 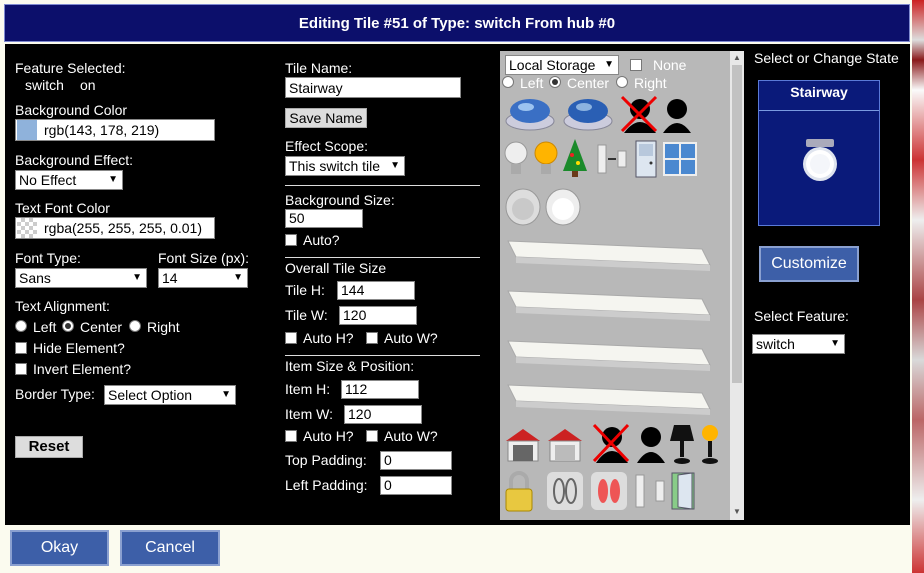 I want to click on top-padding-label: Top Padding:, so click(x=326, y=460).